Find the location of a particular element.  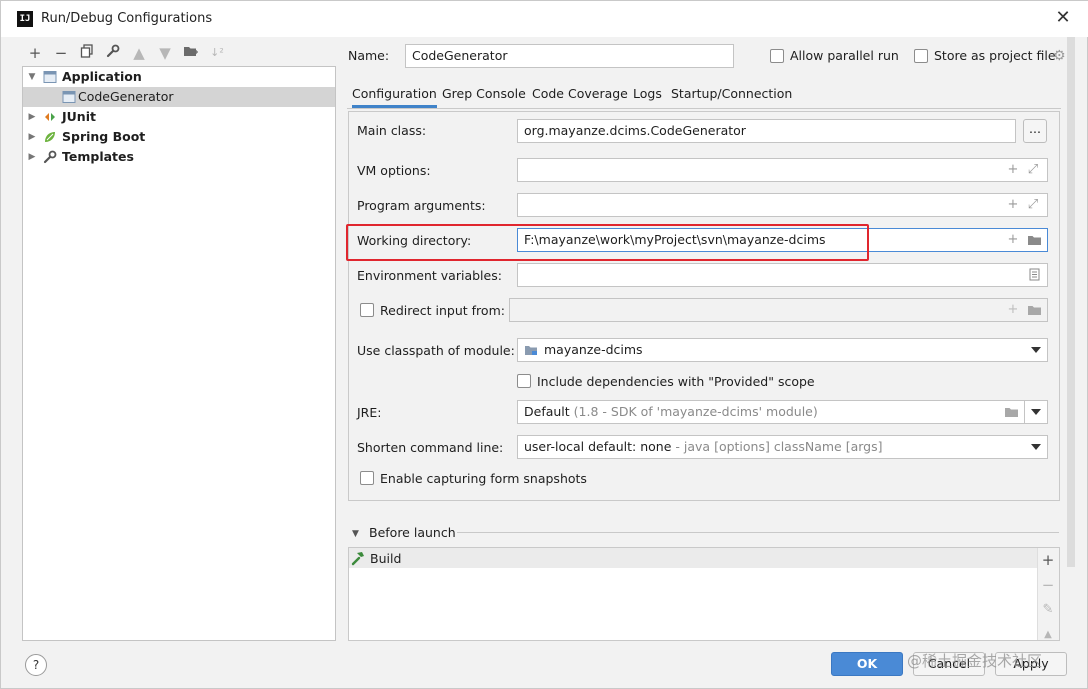

include-provided-checkbox is located at coordinates (524, 381).